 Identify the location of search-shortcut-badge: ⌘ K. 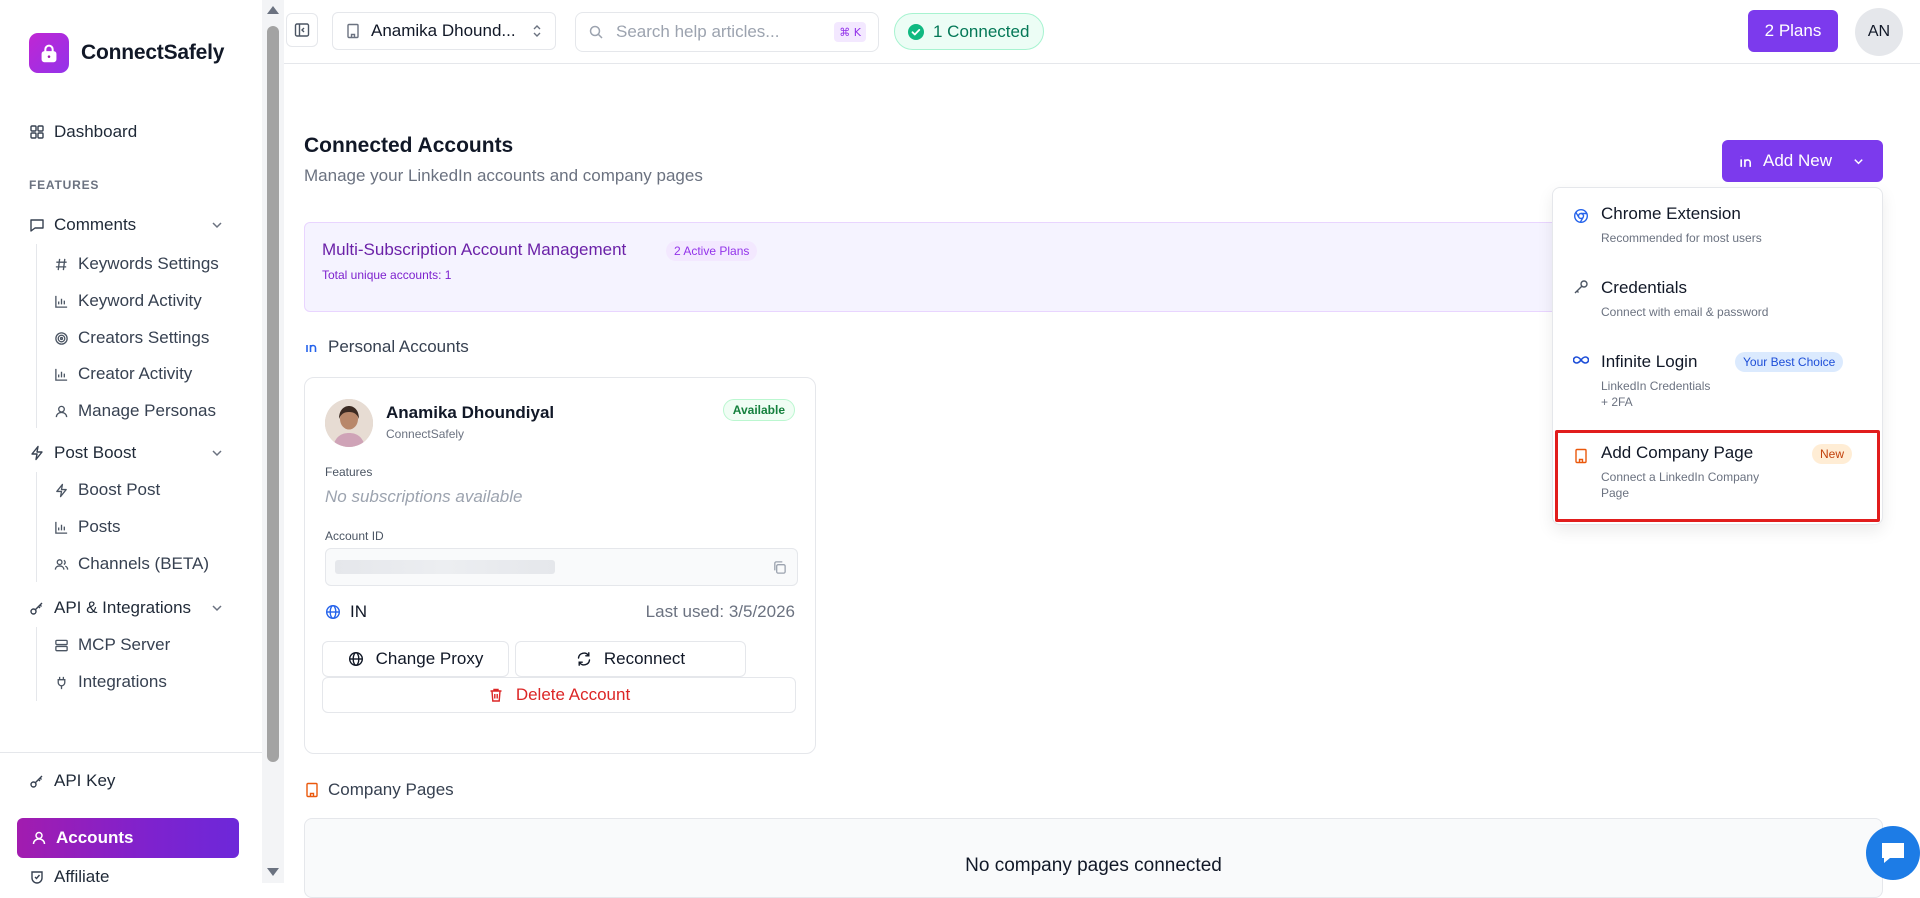
(850, 32).